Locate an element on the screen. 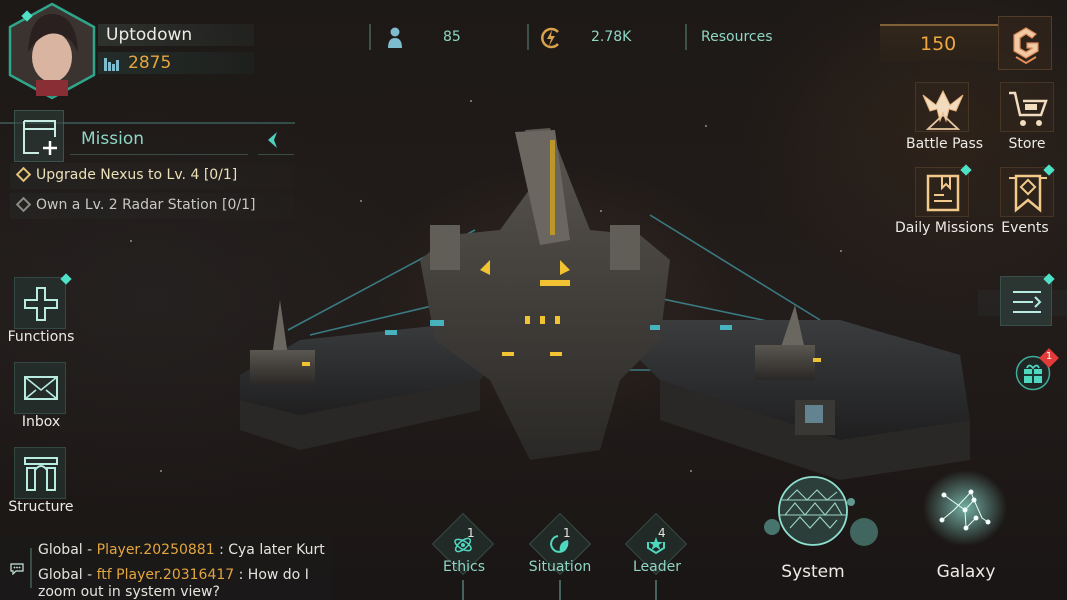 The height and width of the screenshot is (600, 1067). chat-text: zoom out in system view? is located at coordinates (129, 592).